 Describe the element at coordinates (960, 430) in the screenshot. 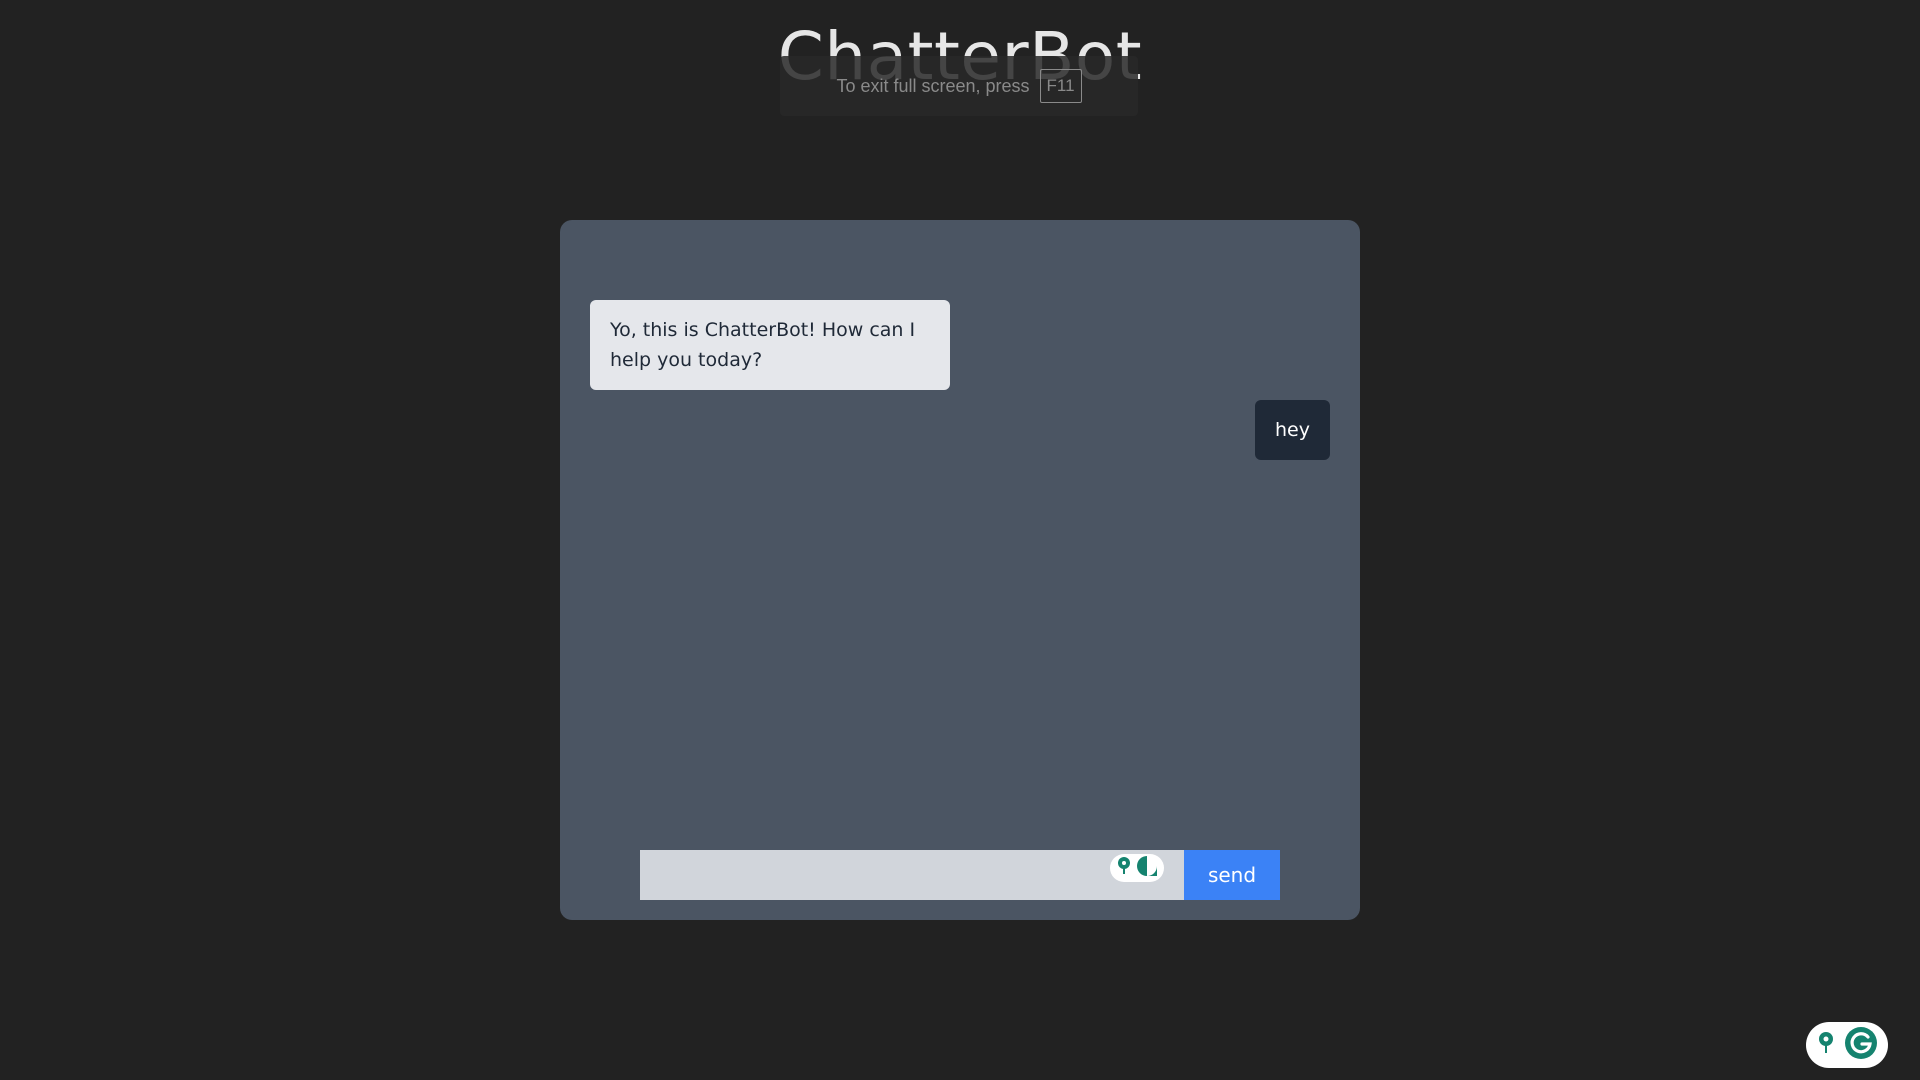

I see `user-message-row: hey` at that location.